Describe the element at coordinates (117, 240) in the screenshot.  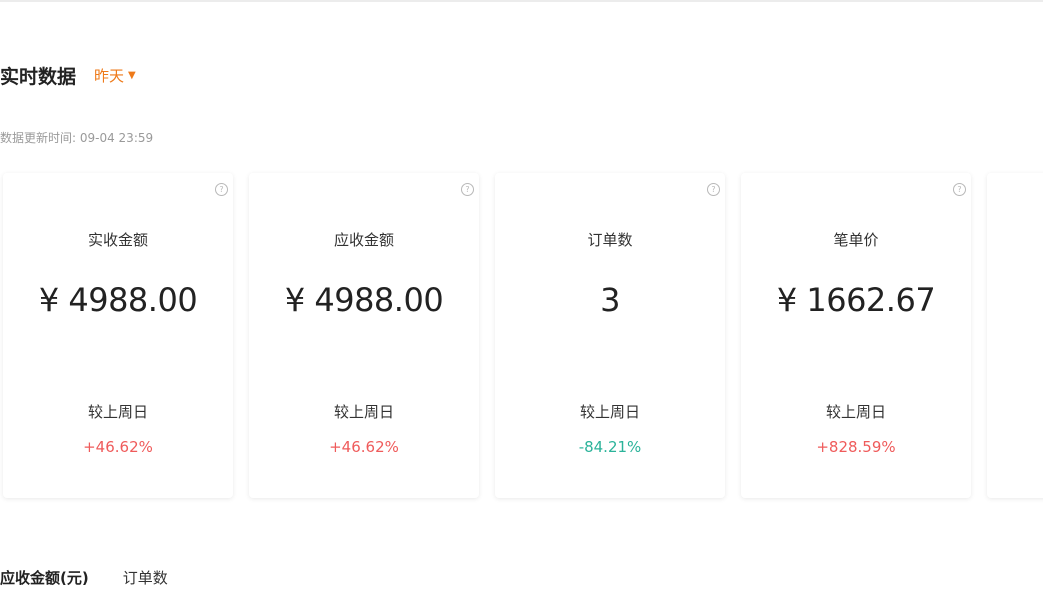
I see `metric-name: 实收金额` at that location.